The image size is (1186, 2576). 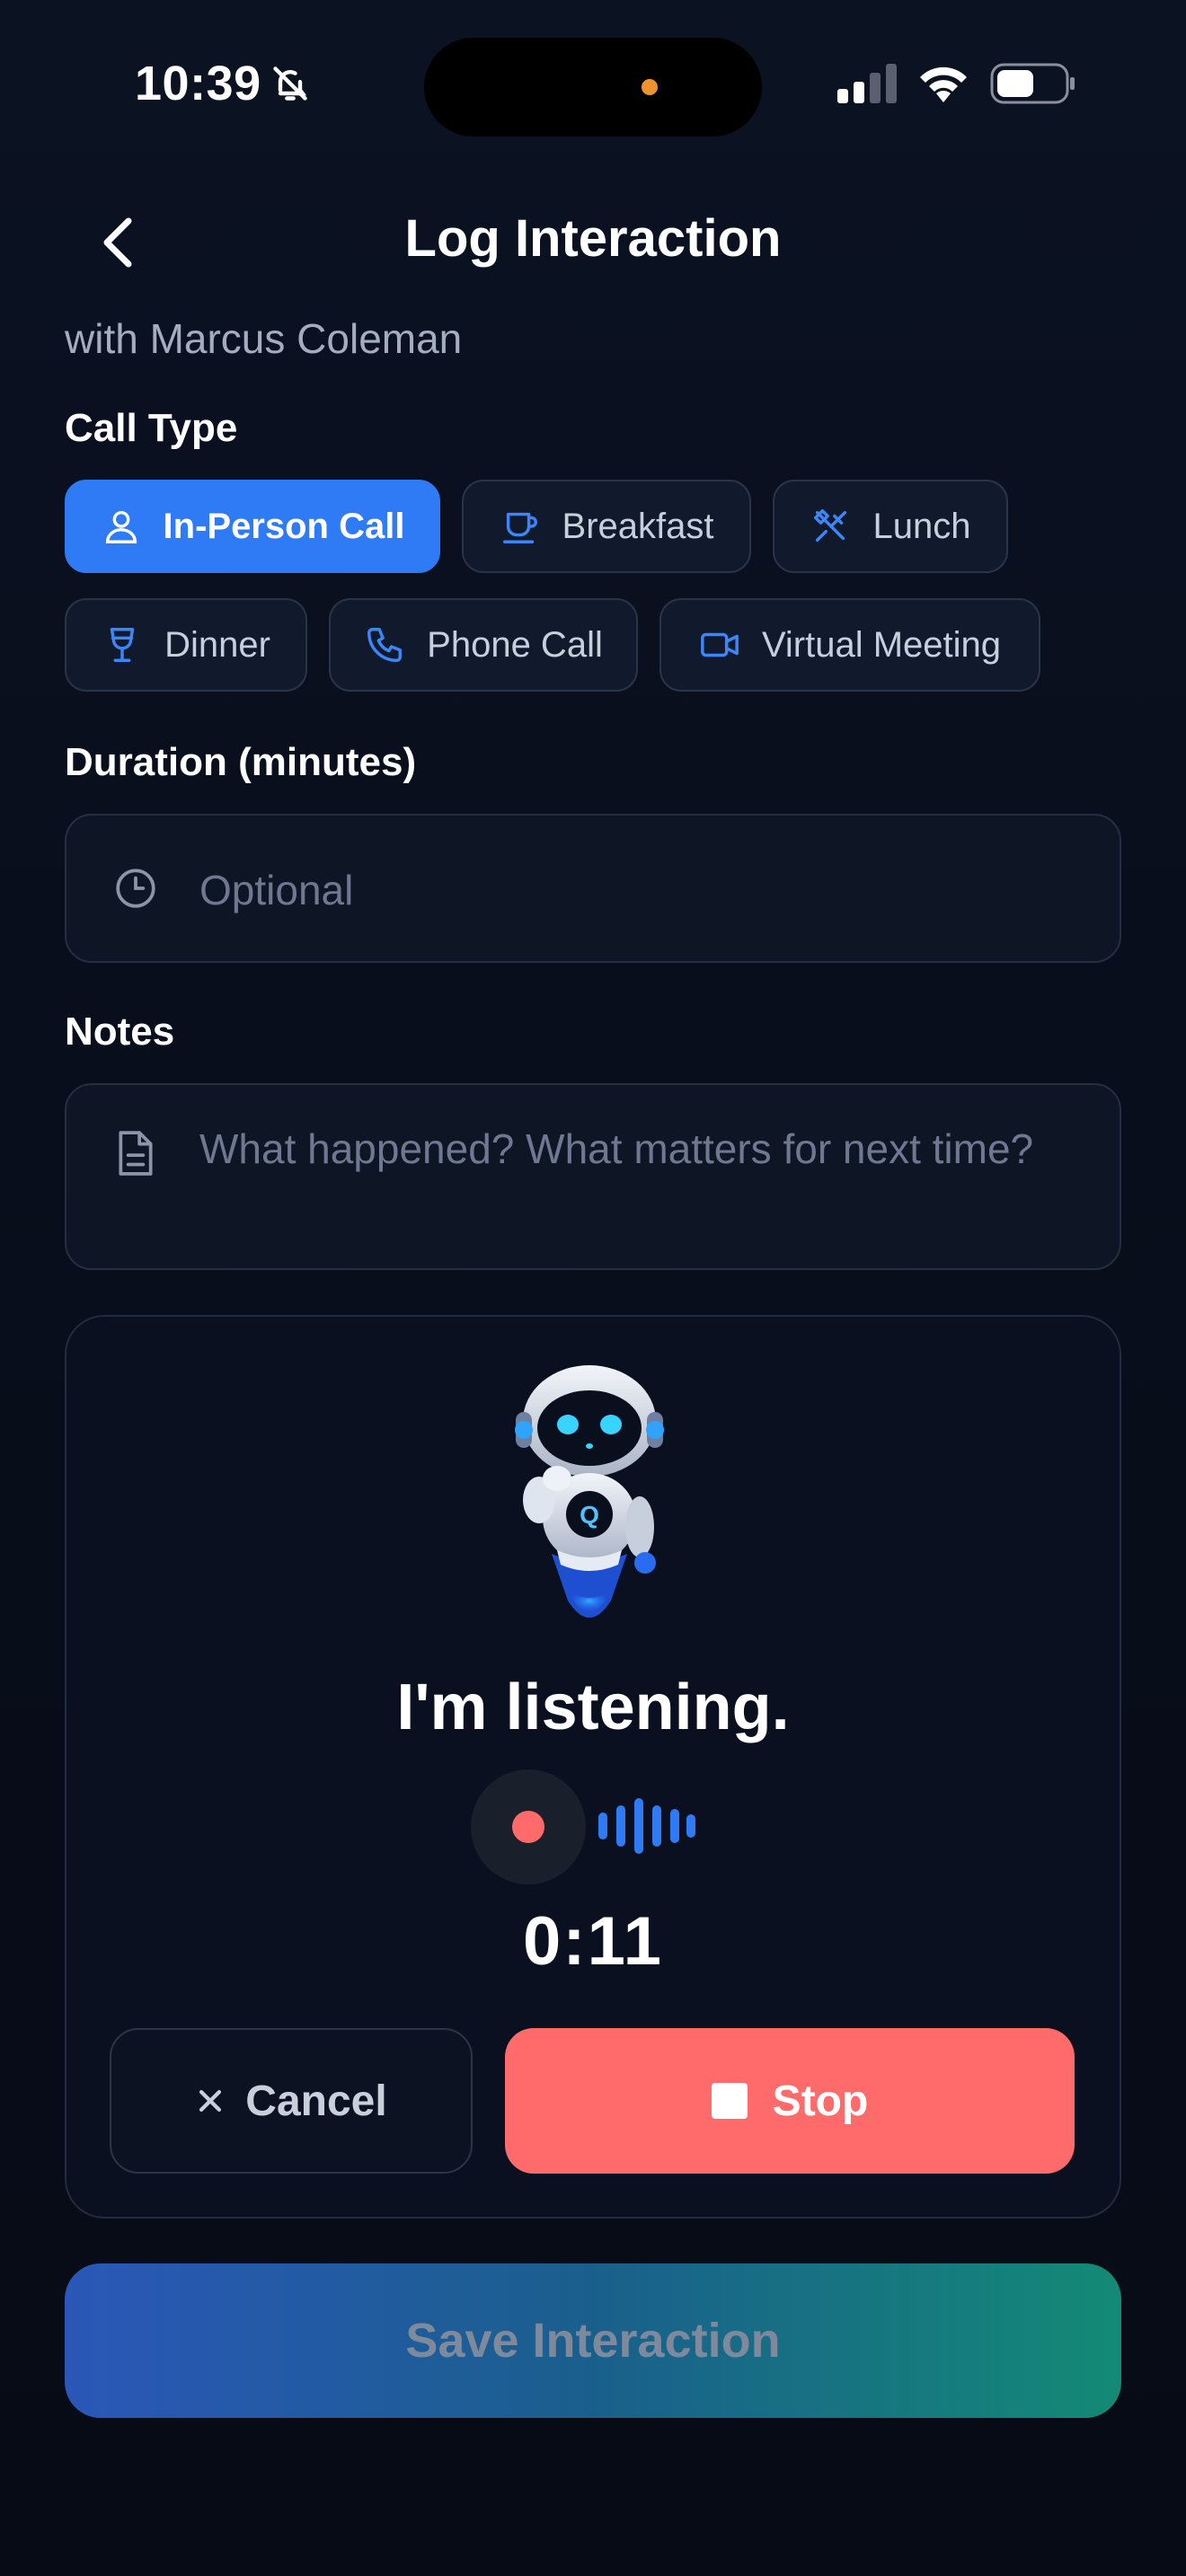 I want to click on chip-label: Dinner, so click(x=217, y=644).